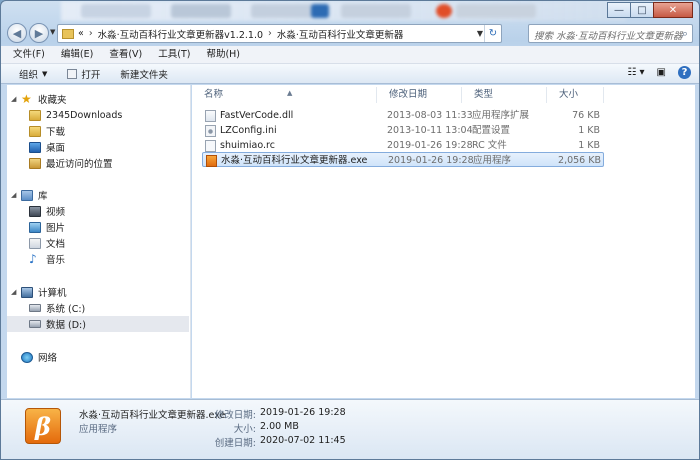 This screenshot has width=700, height=460. I want to click on column-header-size: 大小, so click(575, 95).